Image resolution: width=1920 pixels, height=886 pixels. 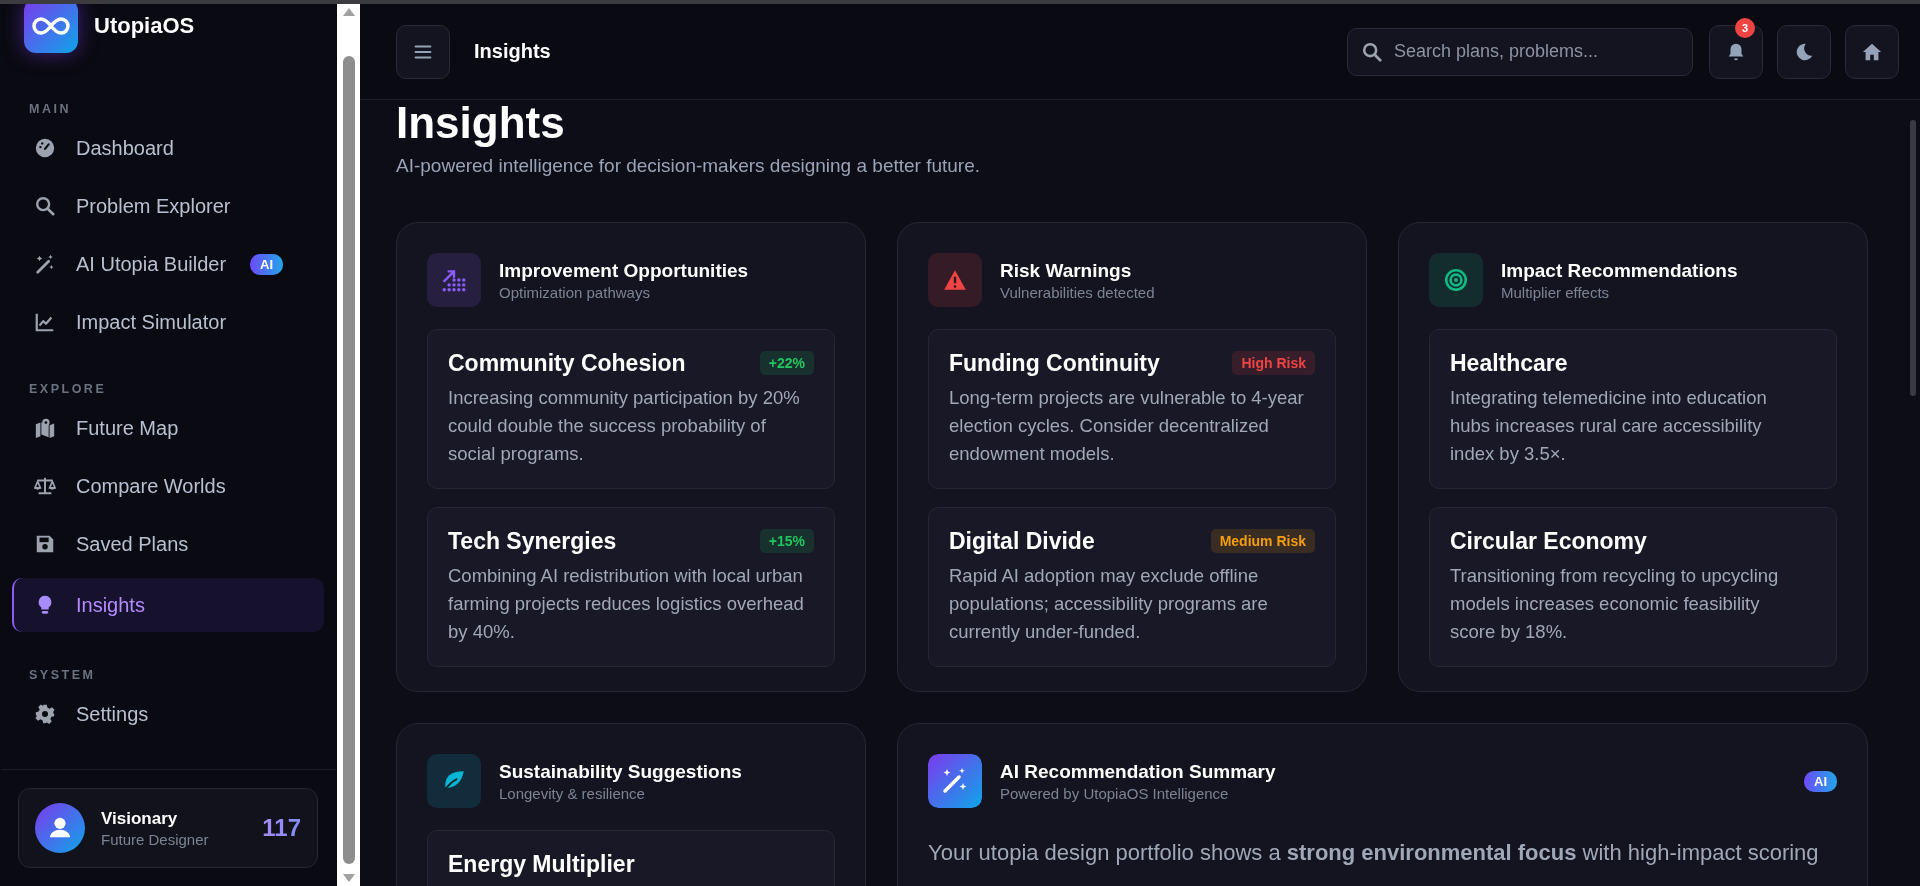 What do you see at coordinates (1556, 292) in the screenshot?
I see `card-subtitle: Multiplier effects` at bounding box center [1556, 292].